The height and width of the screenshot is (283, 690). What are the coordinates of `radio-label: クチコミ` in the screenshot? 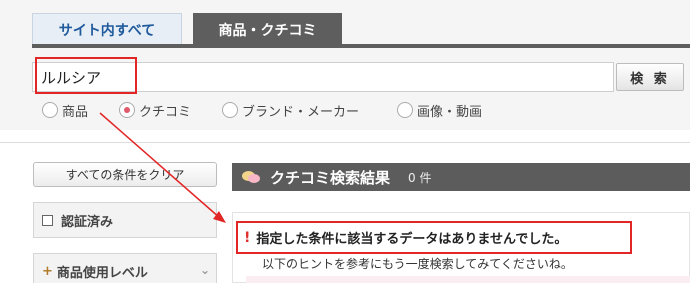 It's located at (165, 112).